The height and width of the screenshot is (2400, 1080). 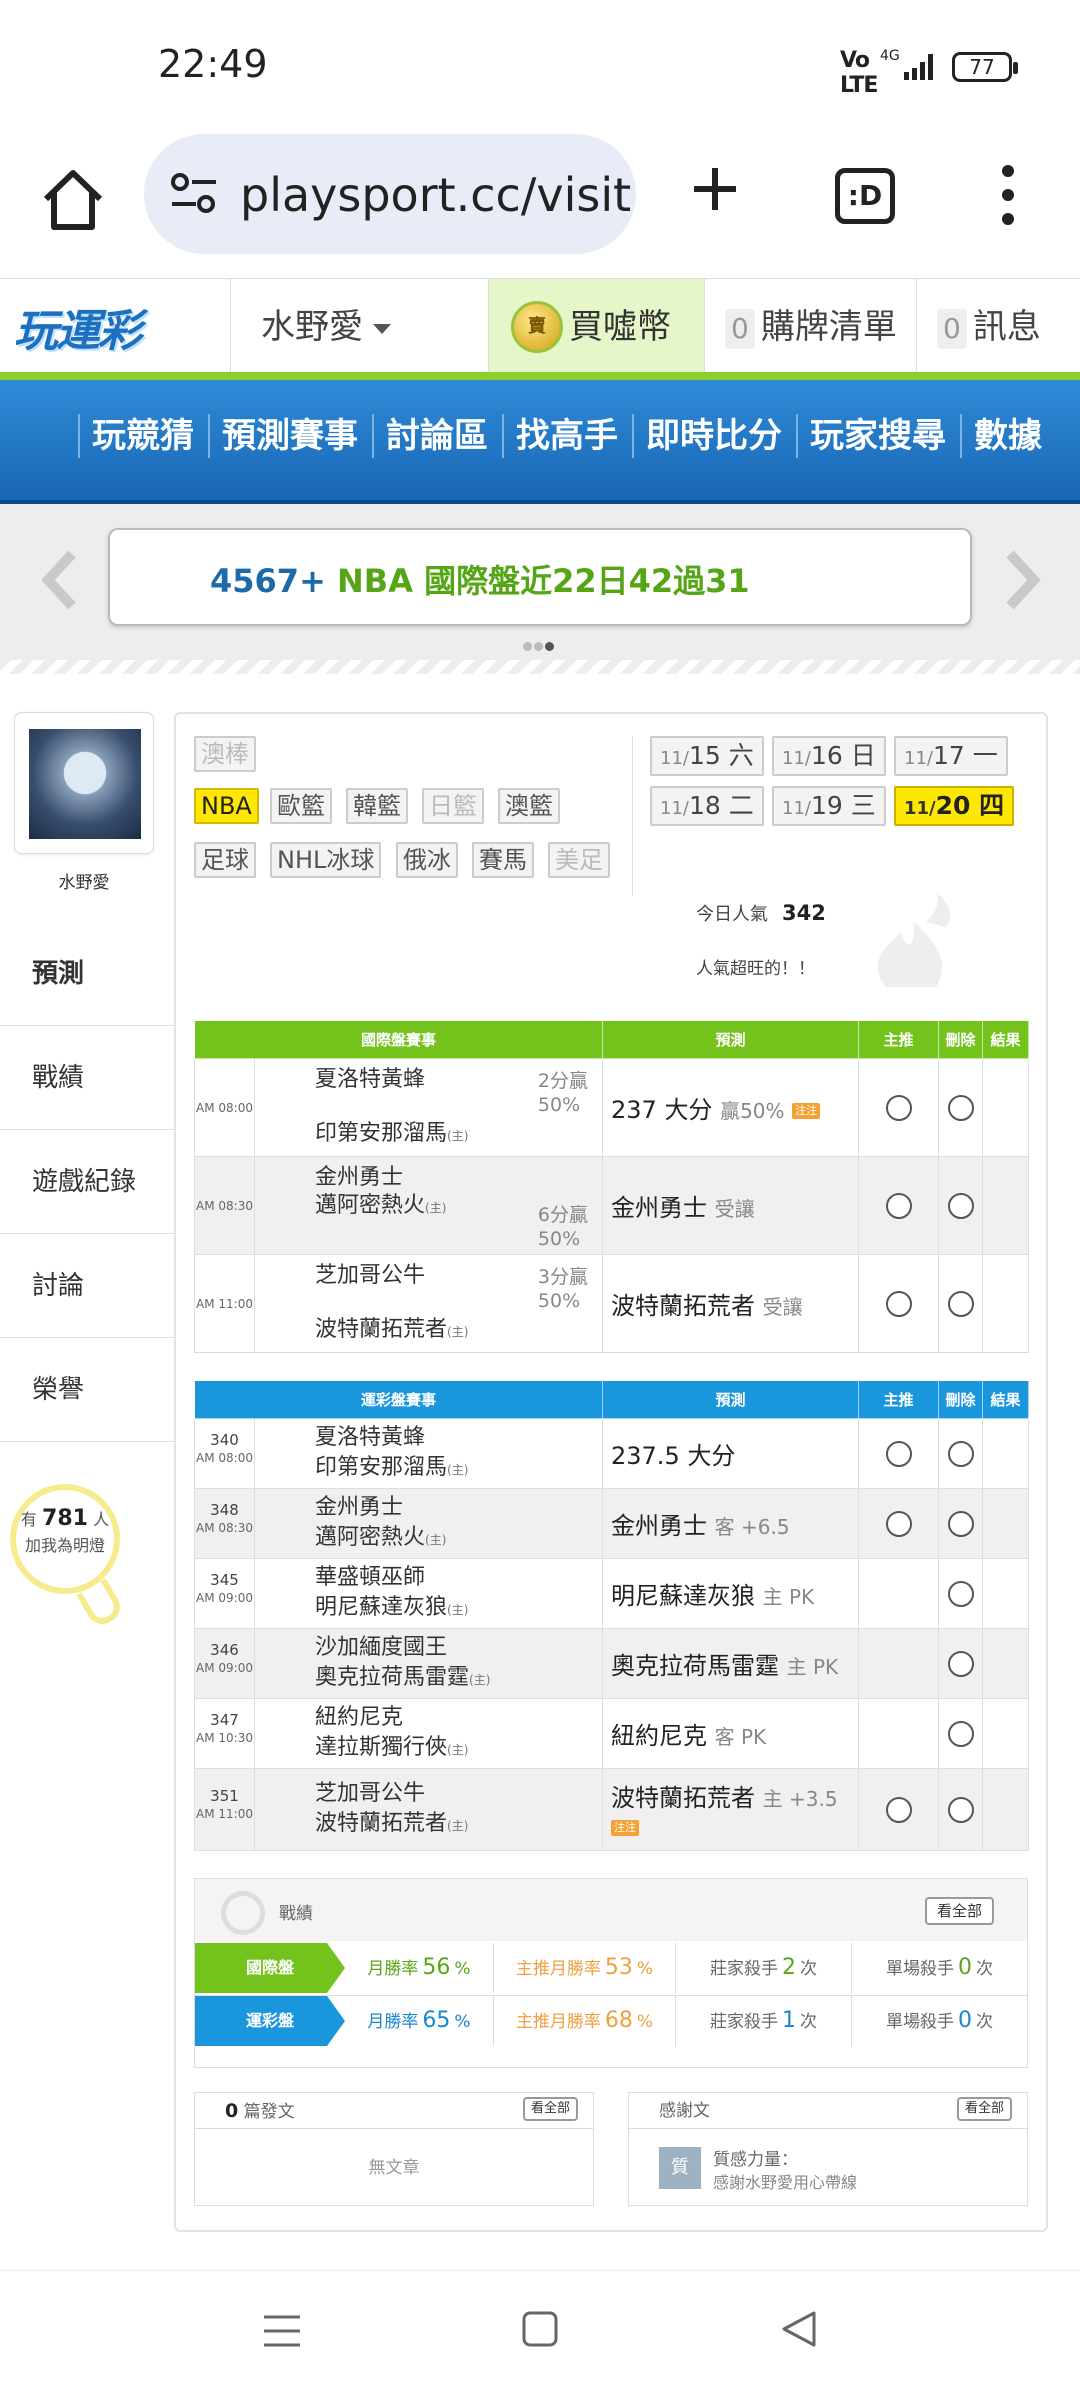 I want to click on date-tab: 11/16 日, so click(x=829, y=756).